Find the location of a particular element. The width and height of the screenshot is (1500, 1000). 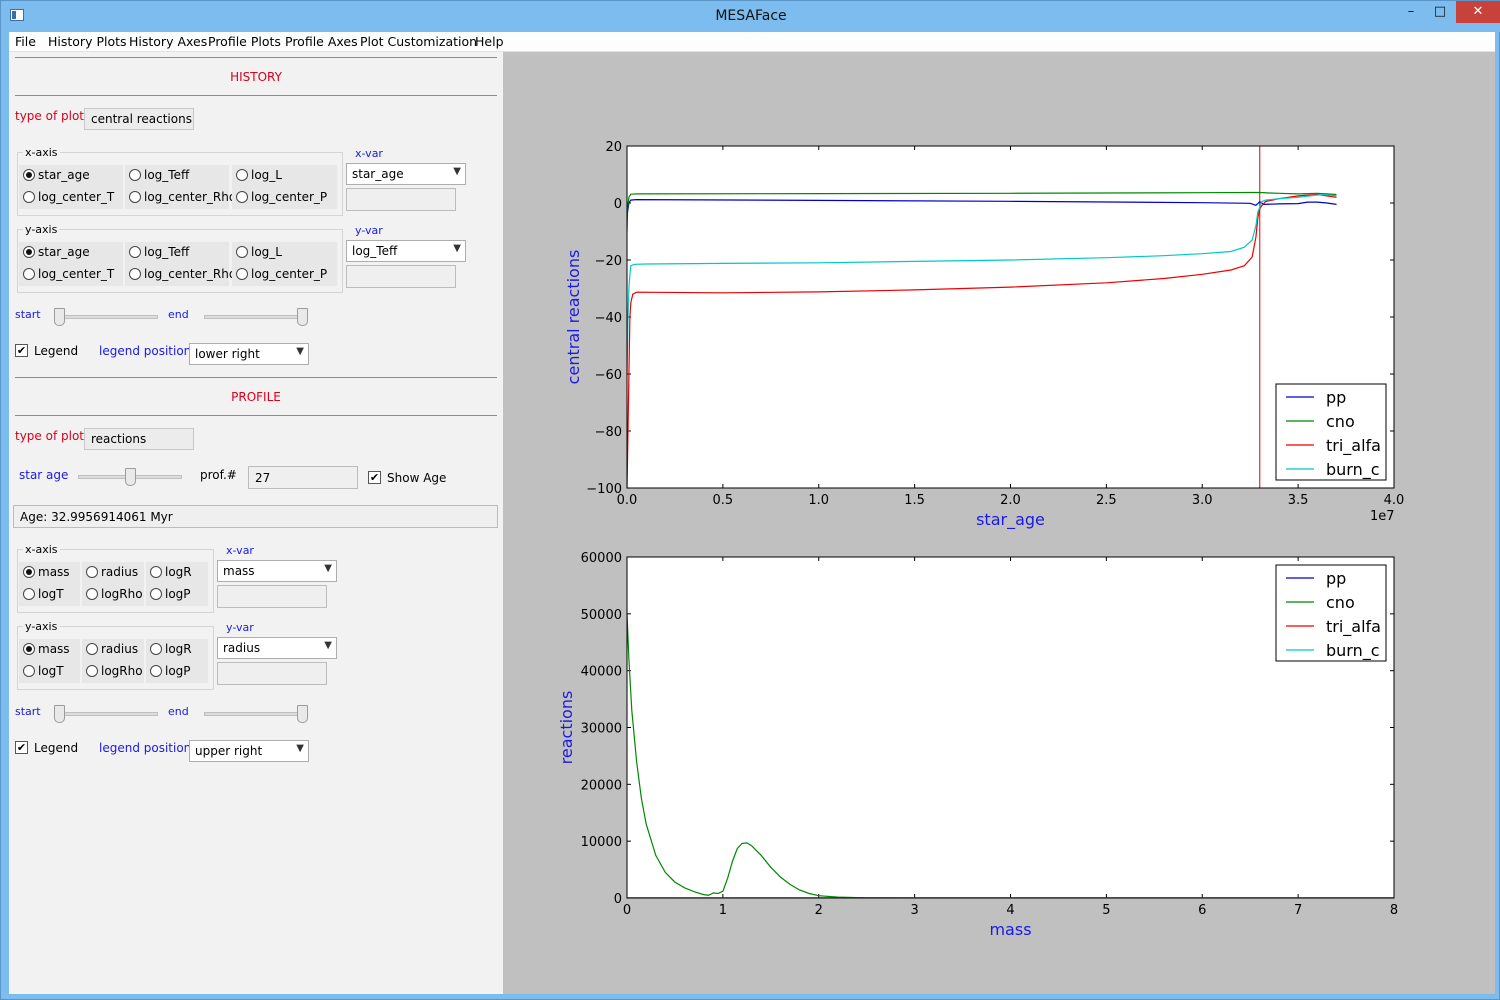

history-start-label: start is located at coordinates (28, 314).